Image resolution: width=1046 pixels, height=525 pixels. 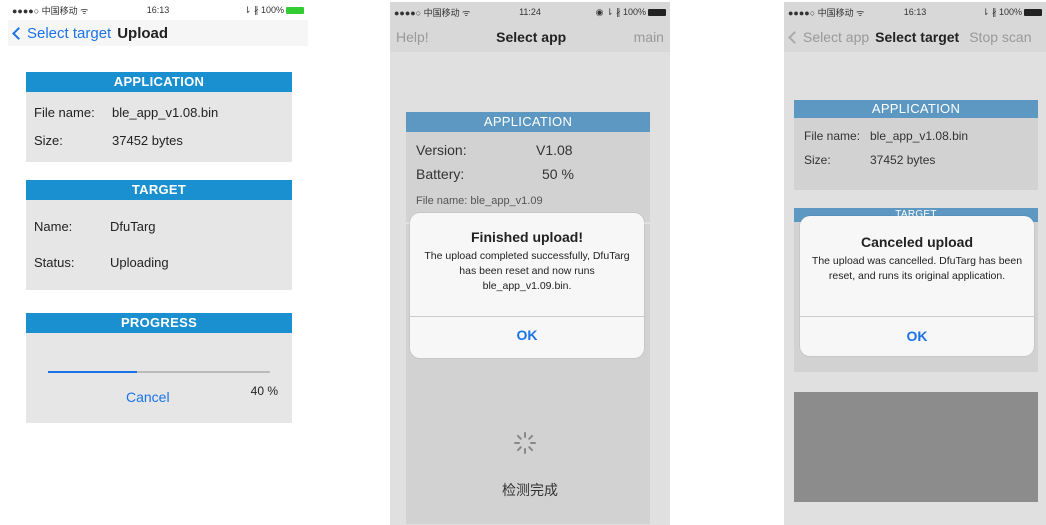 I want to click on section-header-progress: PROGRESS, so click(x=159, y=323).